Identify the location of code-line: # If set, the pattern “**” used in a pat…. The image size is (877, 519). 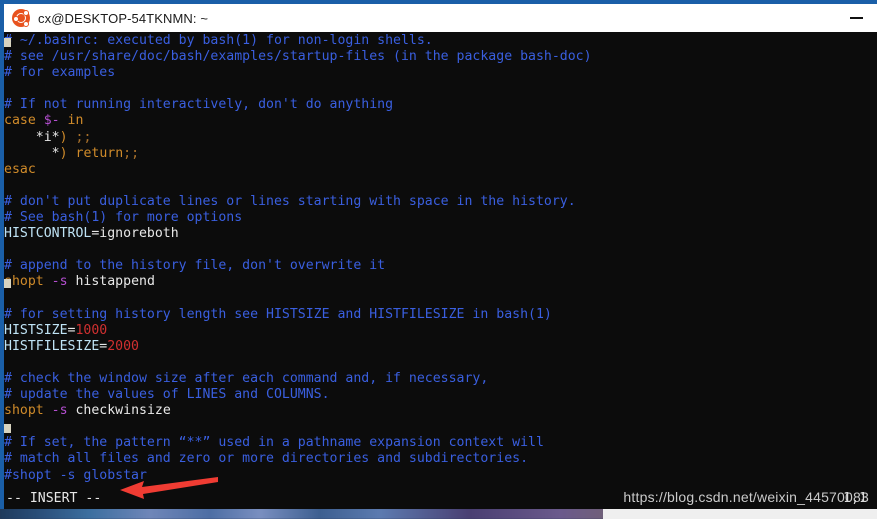
(440, 443).